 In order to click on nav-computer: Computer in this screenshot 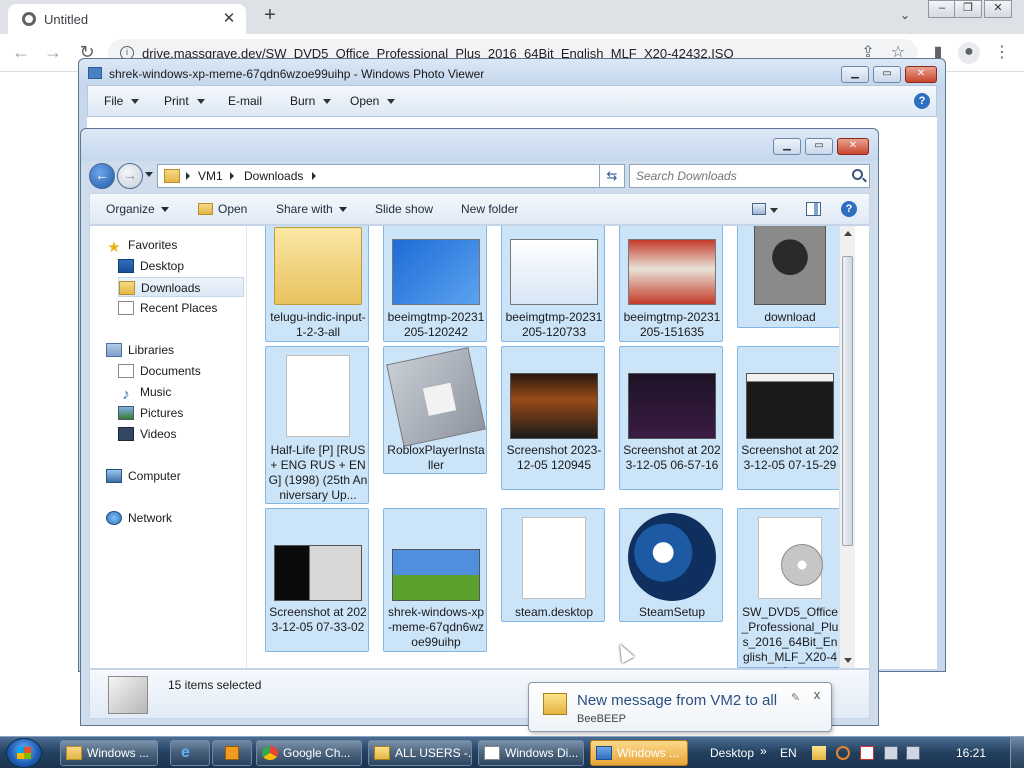, I will do `click(176, 476)`.